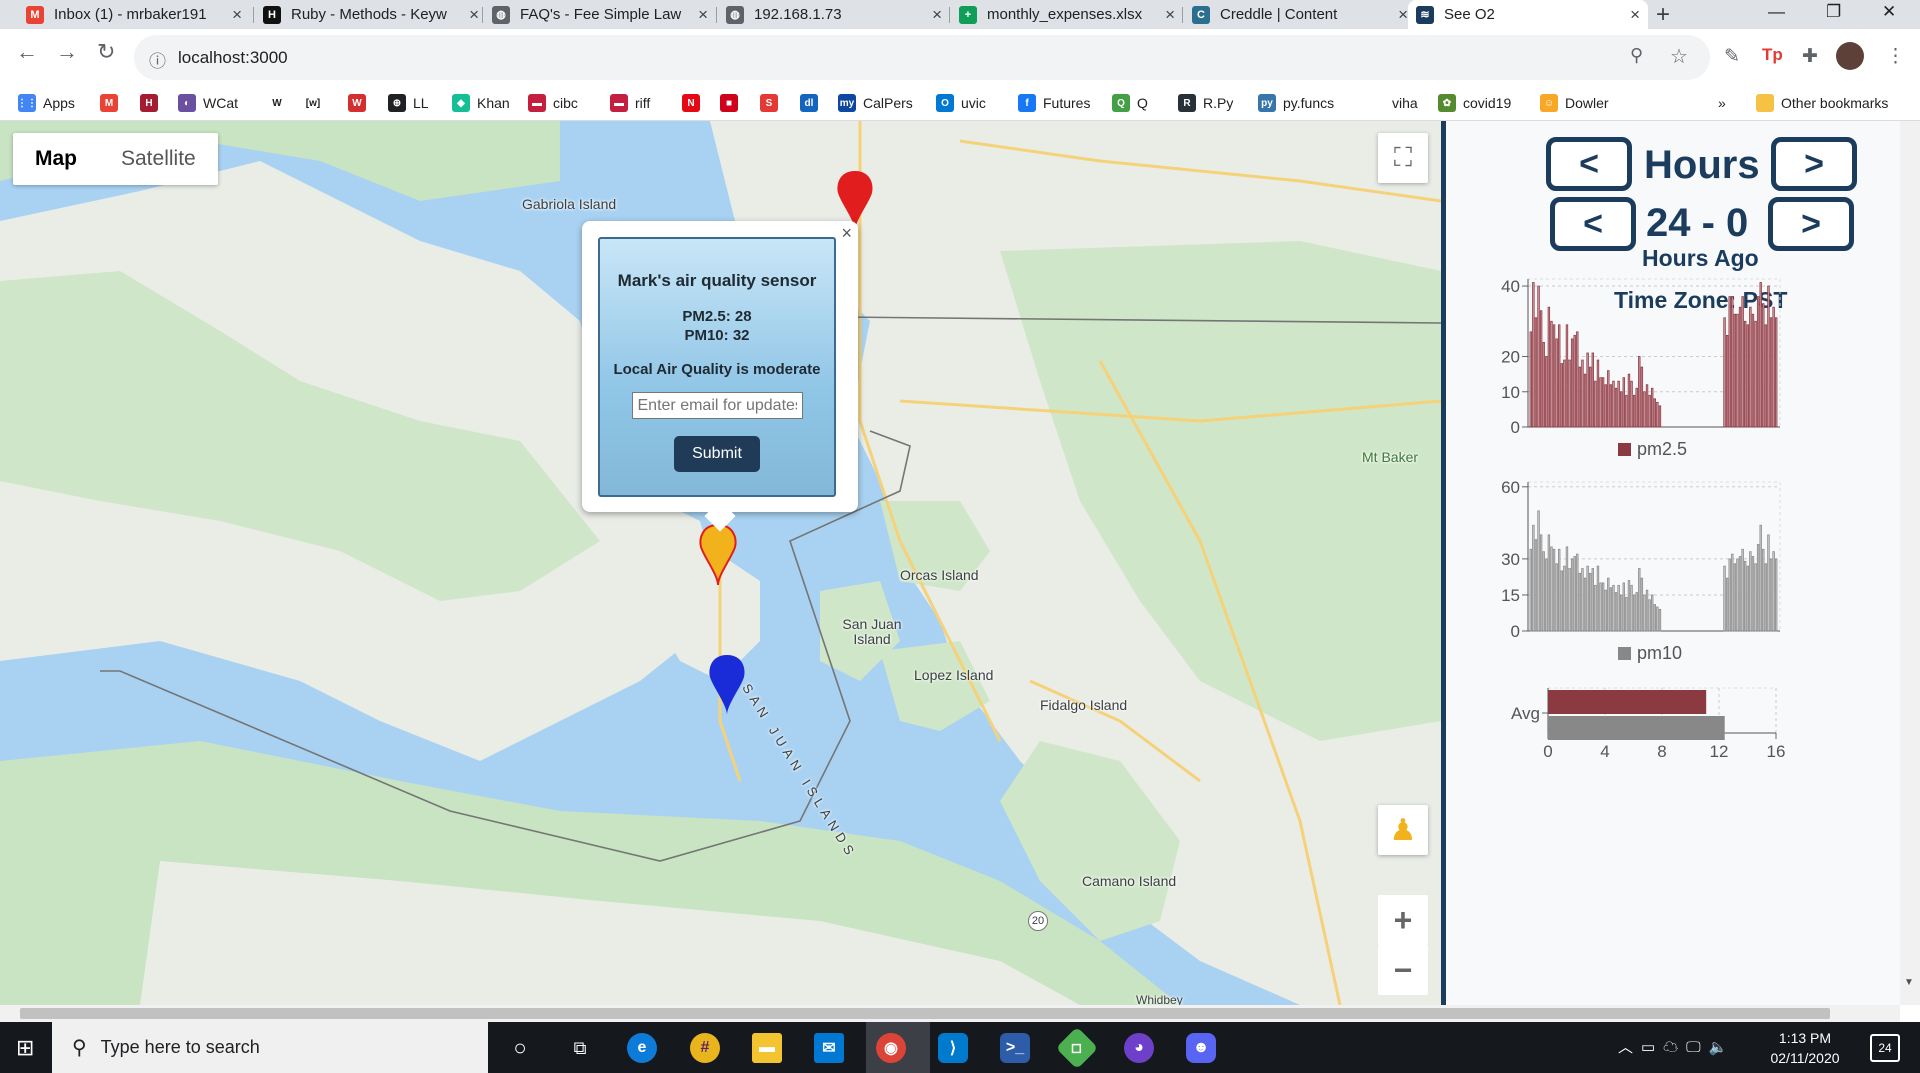  Describe the element at coordinates (1833, 12) in the screenshot. I see `maximize-button: ❐` at that location.